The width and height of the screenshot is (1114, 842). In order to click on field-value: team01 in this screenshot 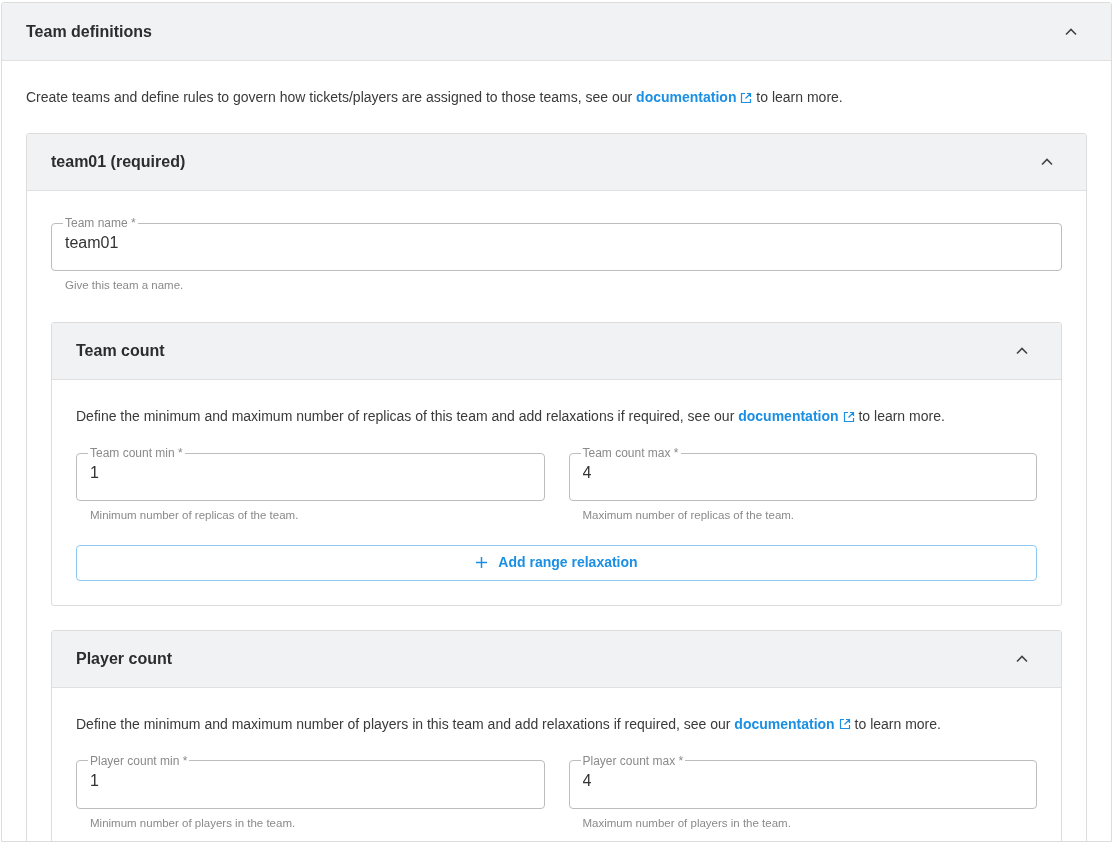, I will do `click(556, 243)`.